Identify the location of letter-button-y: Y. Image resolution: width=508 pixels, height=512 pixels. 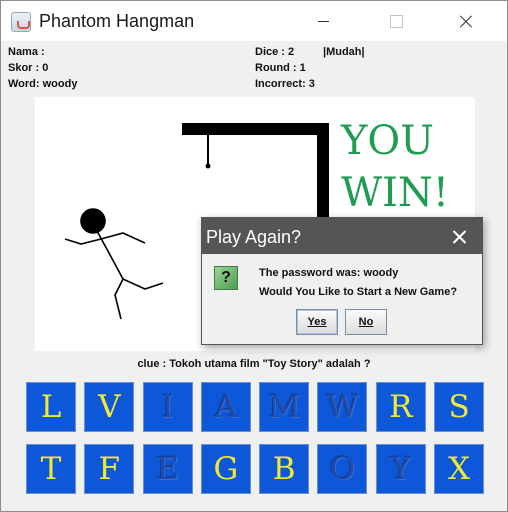
(400, 469).